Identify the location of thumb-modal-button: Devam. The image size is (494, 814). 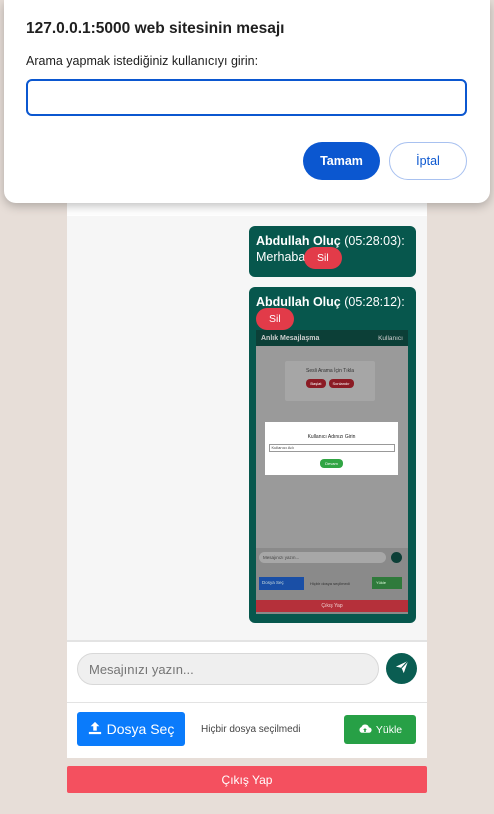
(331, 463).